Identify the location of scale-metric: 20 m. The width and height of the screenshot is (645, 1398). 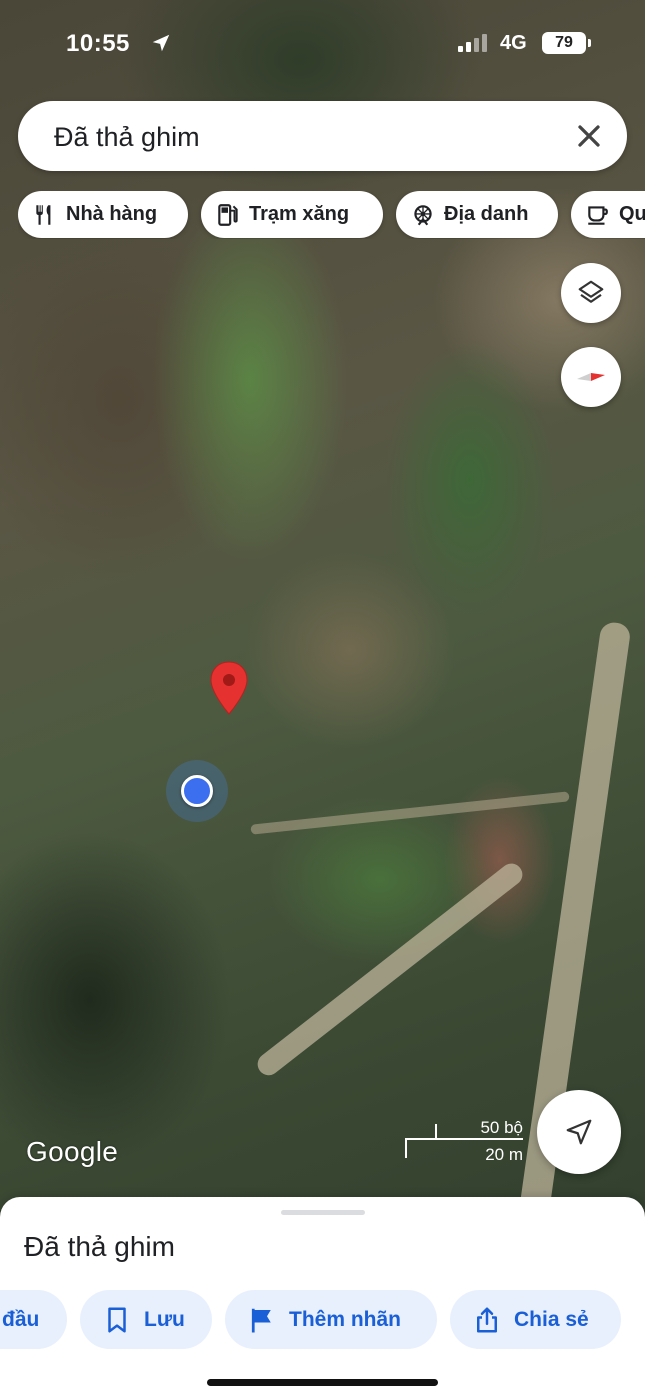
(504, 1154).